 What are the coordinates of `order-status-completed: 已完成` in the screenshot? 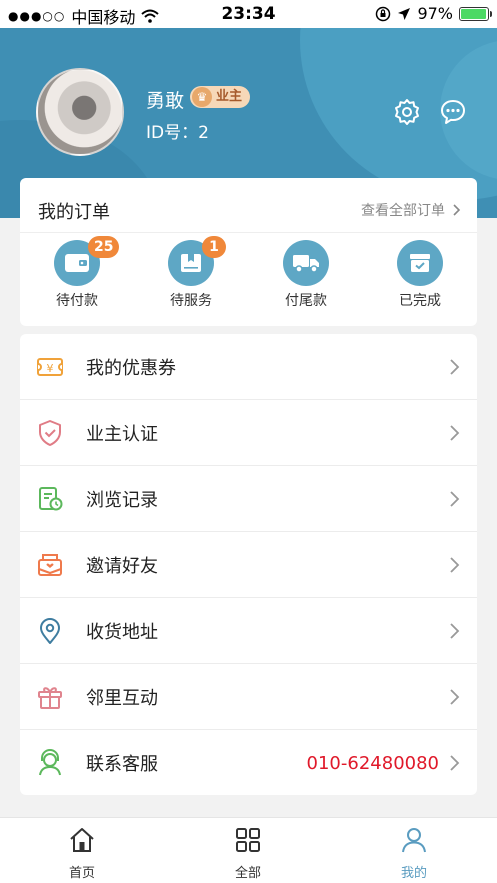 It's located at (420, 275).